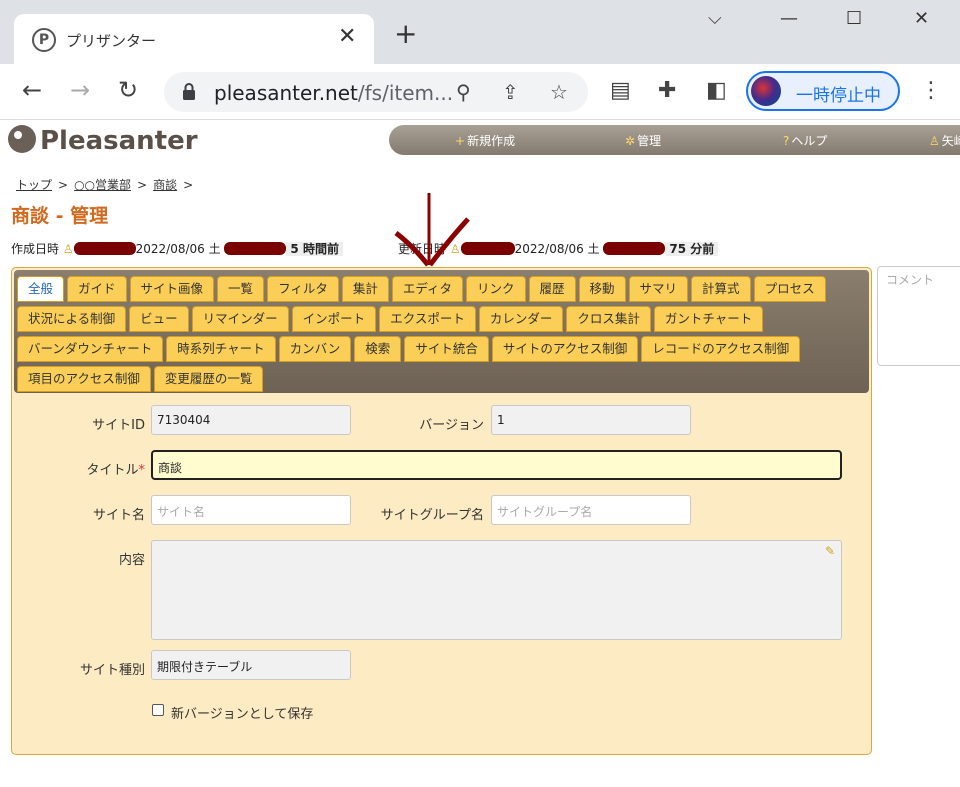 Image resolution: width=960 pixels, height=787 pixels. I want to click on tab-row3-2: カンバン, so click(315, 349).